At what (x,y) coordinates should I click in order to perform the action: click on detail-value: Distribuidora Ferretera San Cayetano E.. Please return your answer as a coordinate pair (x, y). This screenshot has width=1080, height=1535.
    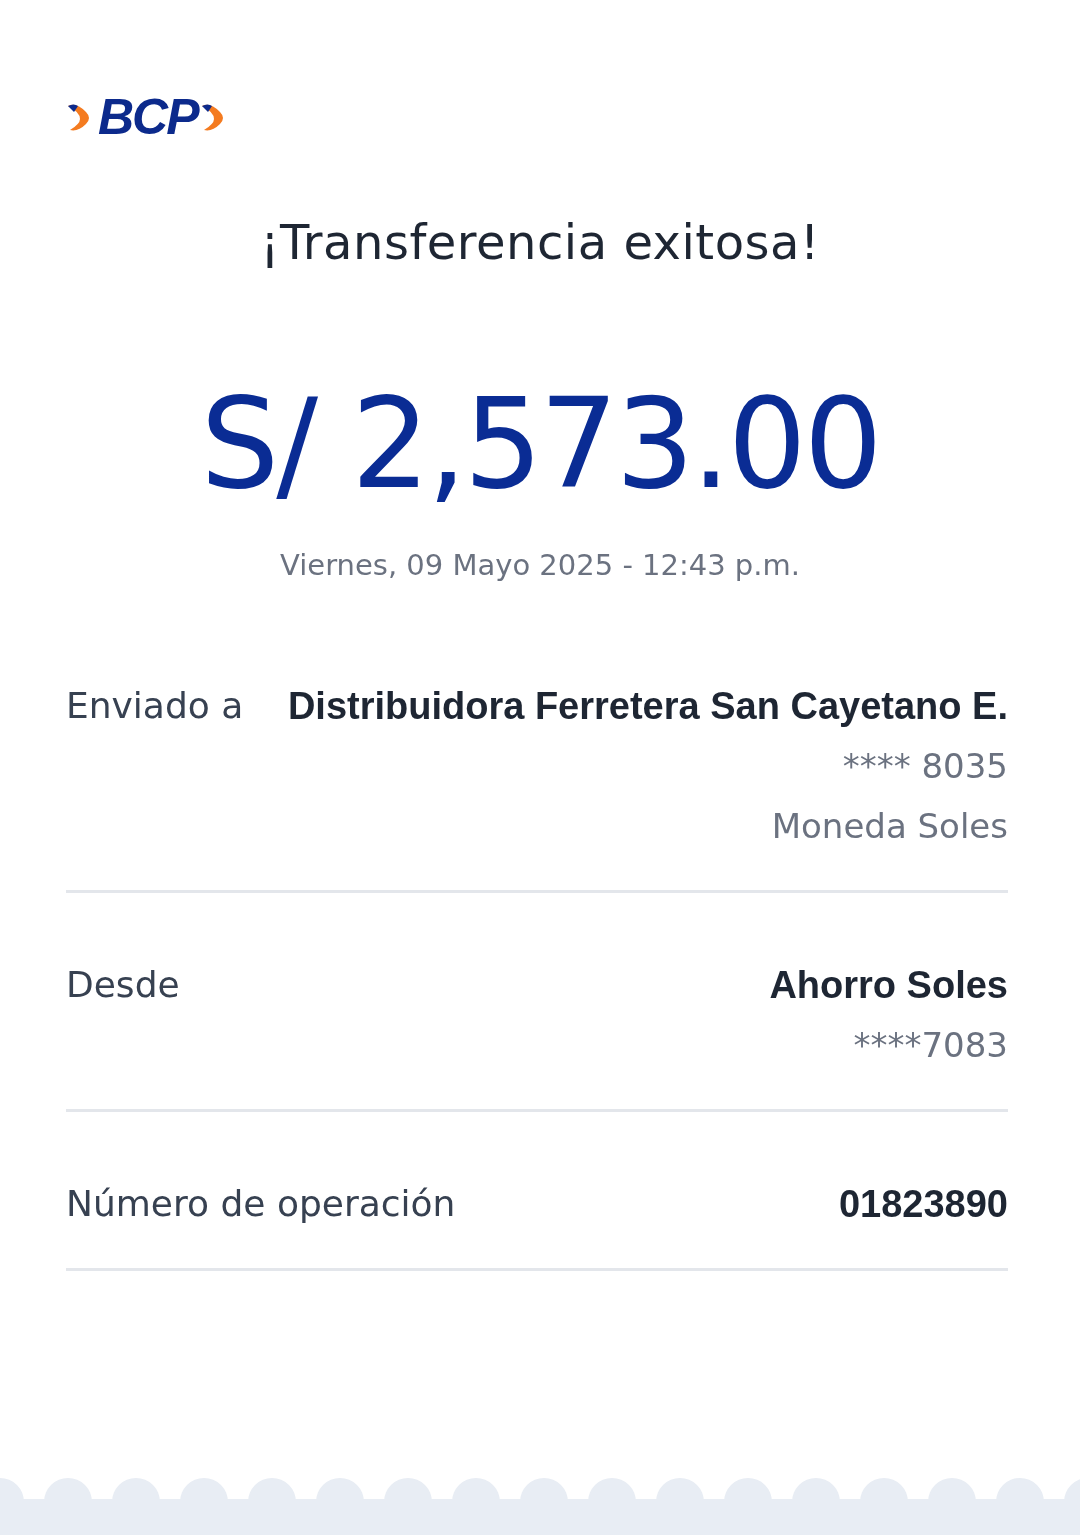
    Looking at the image, I should click on (647, 706).